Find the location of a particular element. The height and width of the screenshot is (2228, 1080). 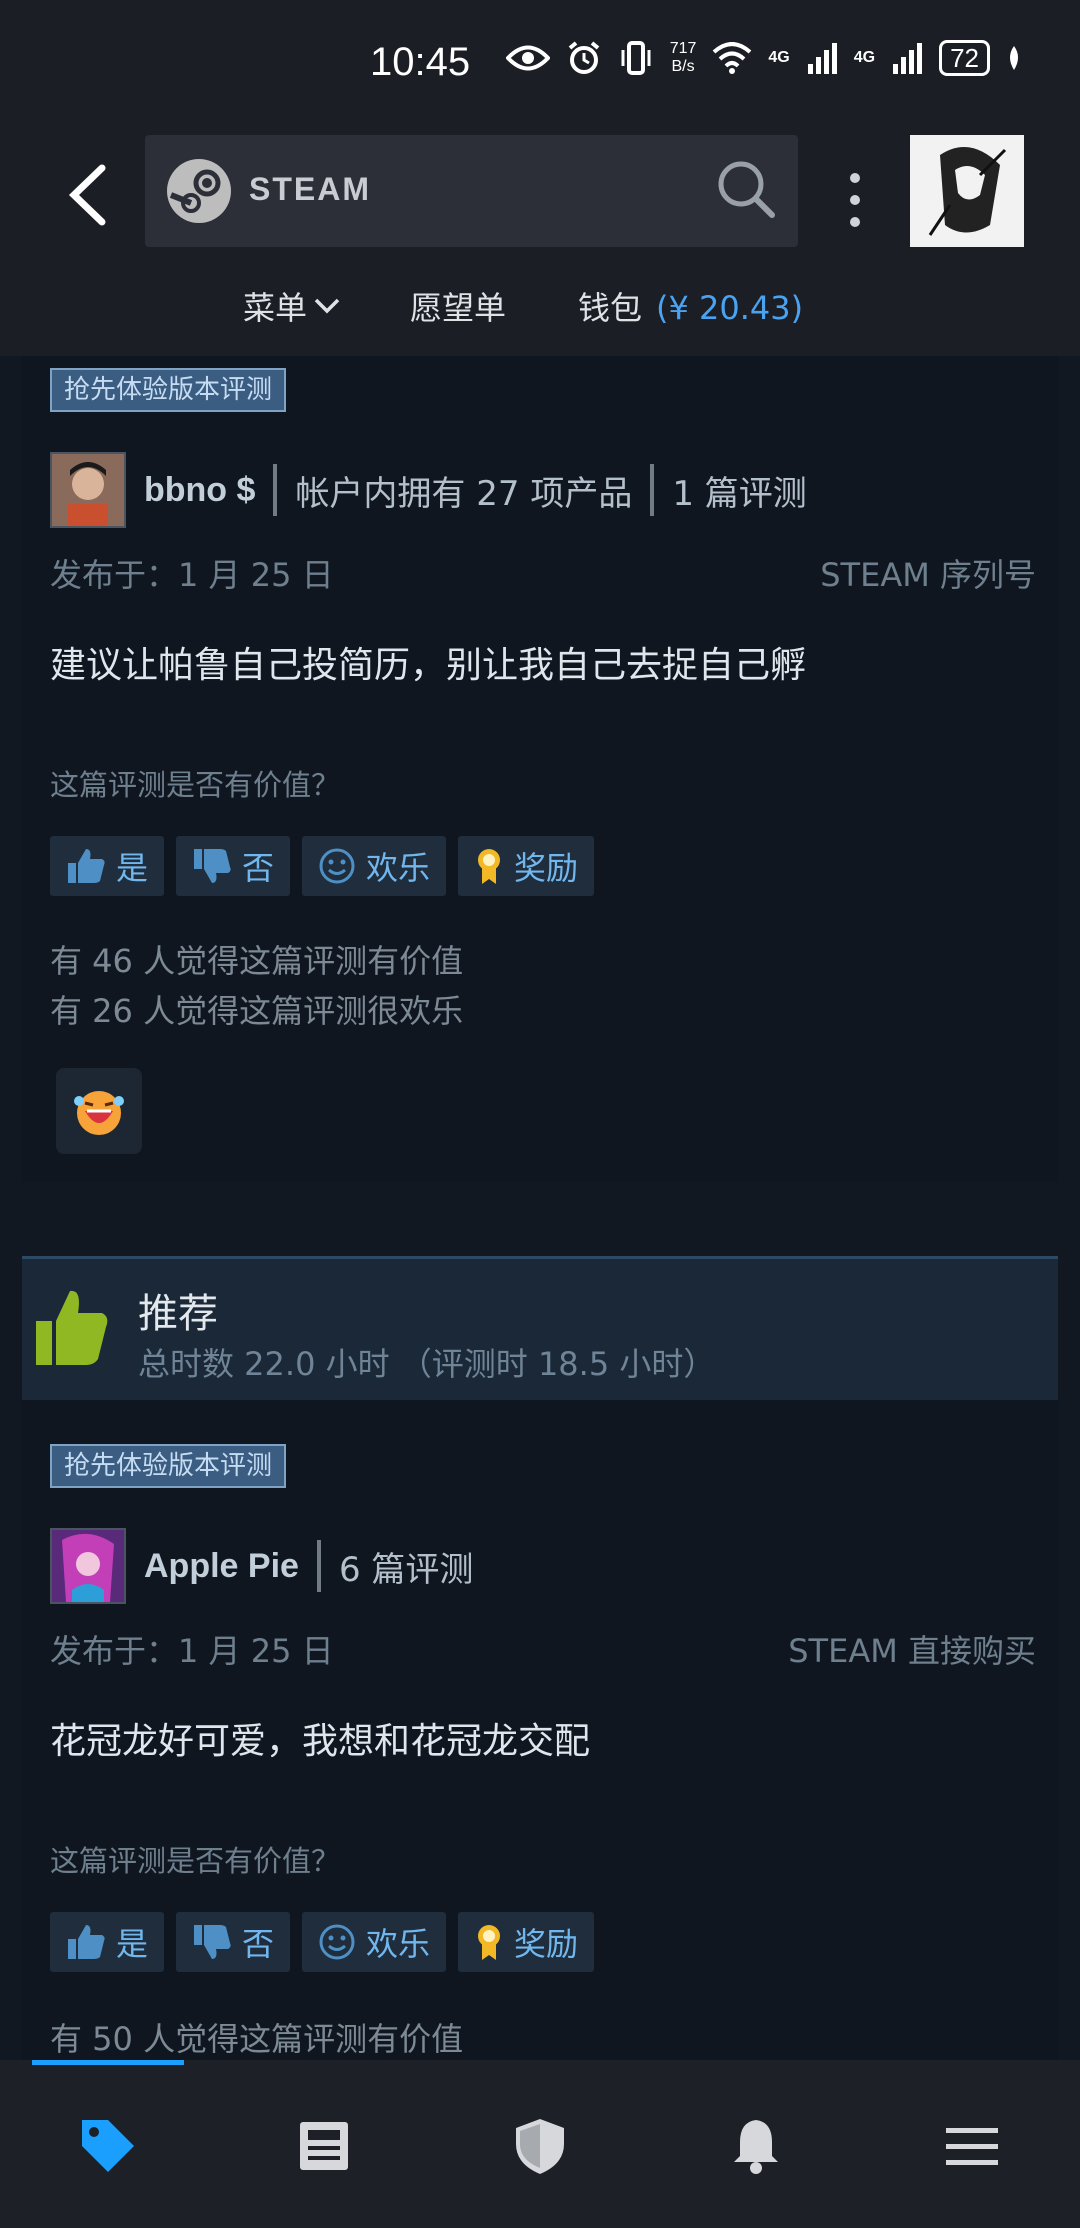

menu-dropdown: 菜单 is located at coordinates (292, 306).